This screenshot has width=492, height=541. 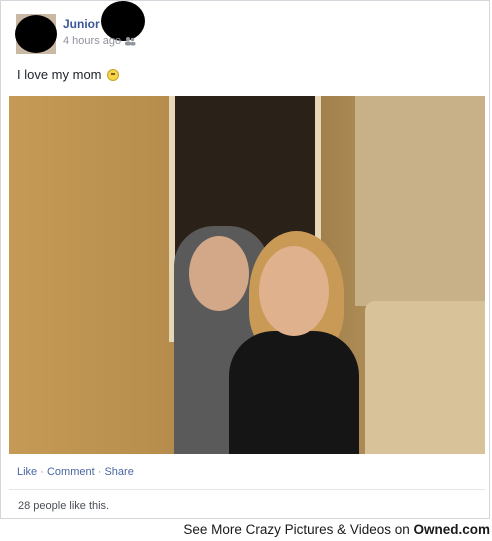 What do you see at coordinates (219, 273) in the screenshot?
I see `photo-head-young-man` at bounding box center [219, 273].